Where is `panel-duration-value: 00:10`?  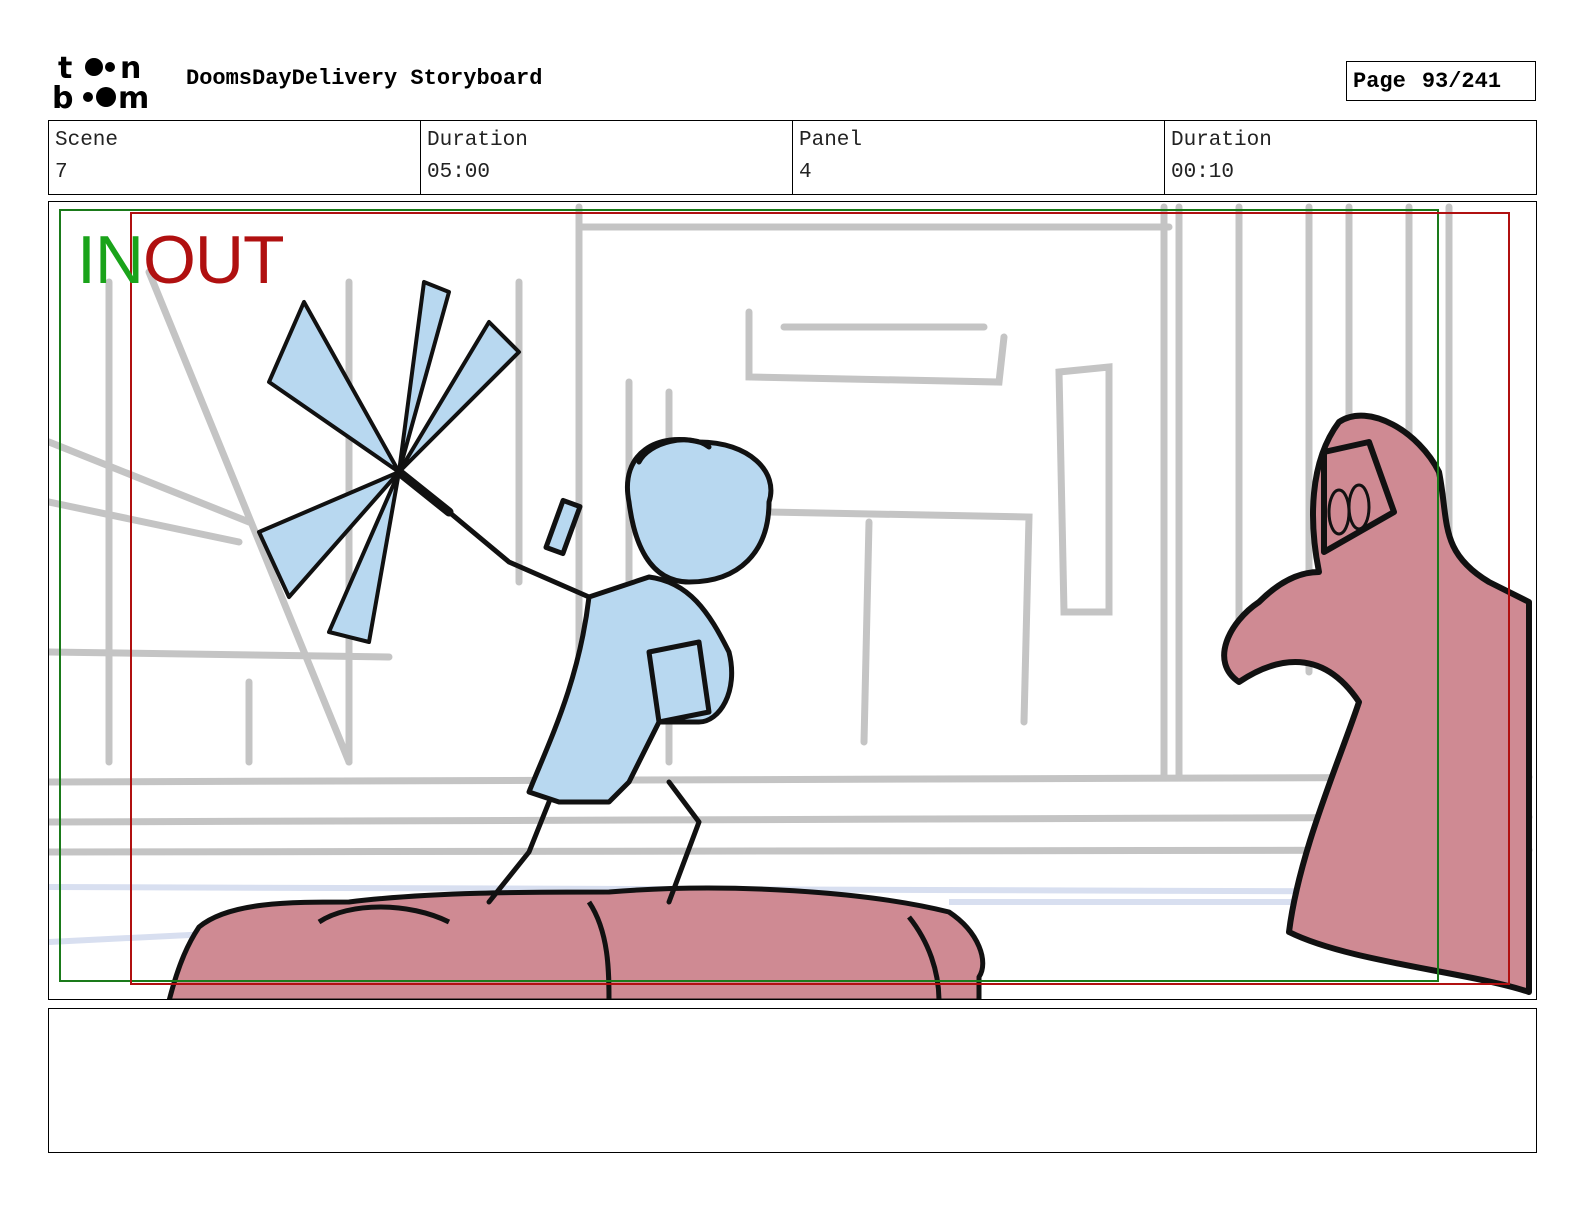 panel-duration-value: 00:10 is located at coordinates (1203, 172).